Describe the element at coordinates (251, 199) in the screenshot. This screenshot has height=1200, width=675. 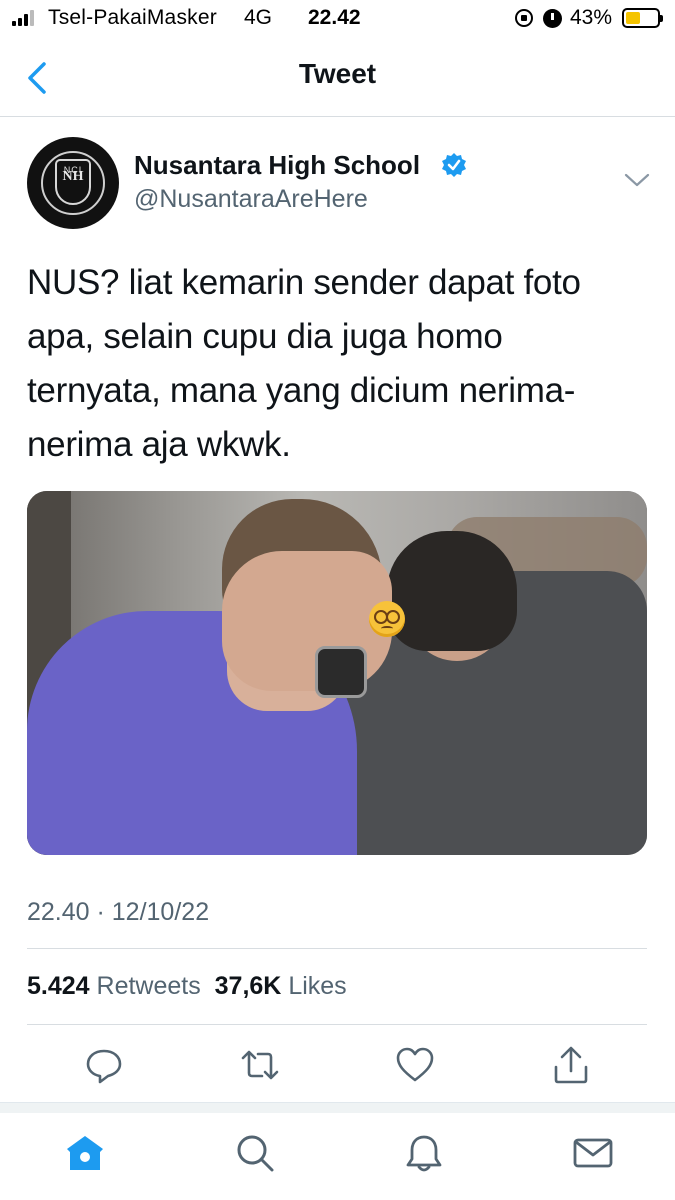
I see `author-handle: @NusantaraAreHere` at that location.